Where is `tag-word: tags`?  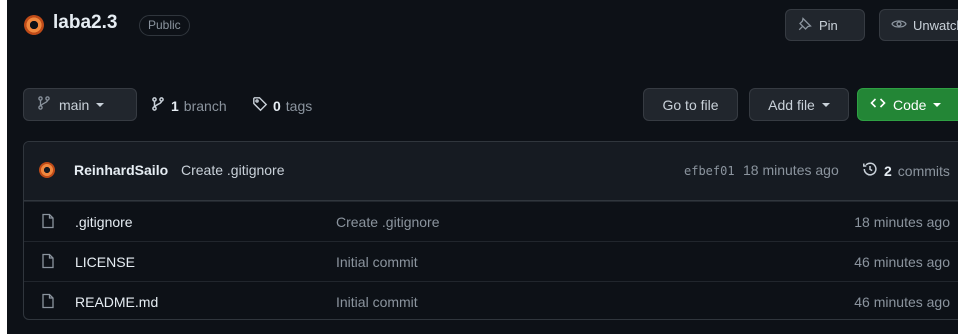 tag-word: tags is located at coordinates (299, 105).